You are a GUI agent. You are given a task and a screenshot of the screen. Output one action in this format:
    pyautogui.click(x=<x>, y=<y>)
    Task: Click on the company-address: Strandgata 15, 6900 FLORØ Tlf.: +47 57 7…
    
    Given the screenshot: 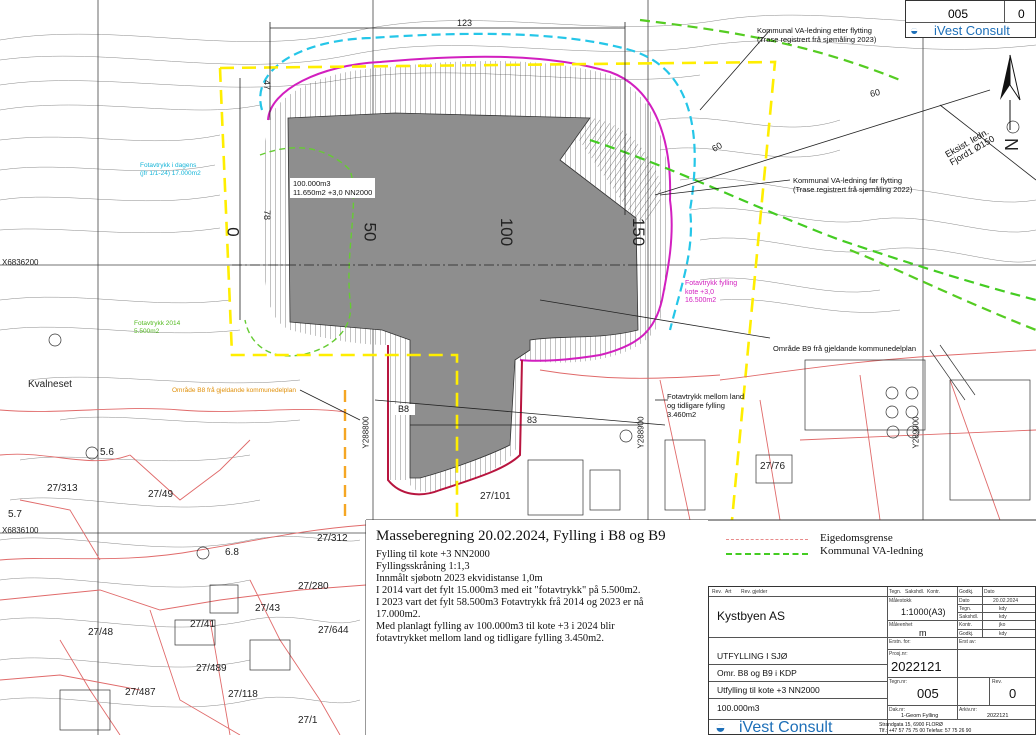 What is the action you would take?
    pyautogui.click(x=925, y=728)
    